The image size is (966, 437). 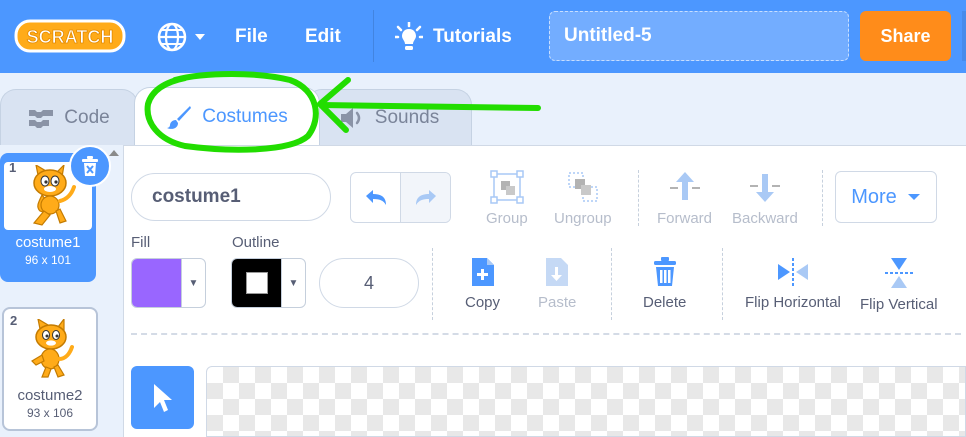 I want to click on tab-sounds: Sounds, so click(x=389, y=117).